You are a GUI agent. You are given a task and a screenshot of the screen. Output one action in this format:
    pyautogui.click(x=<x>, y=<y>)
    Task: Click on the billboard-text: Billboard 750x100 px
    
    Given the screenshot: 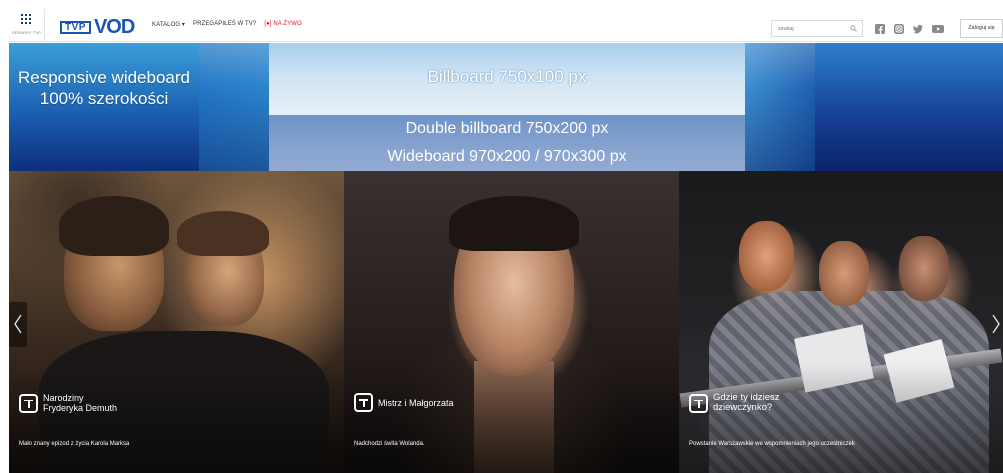 What is the action you would take?
    pyautogui.click(x=507, y=76)
    